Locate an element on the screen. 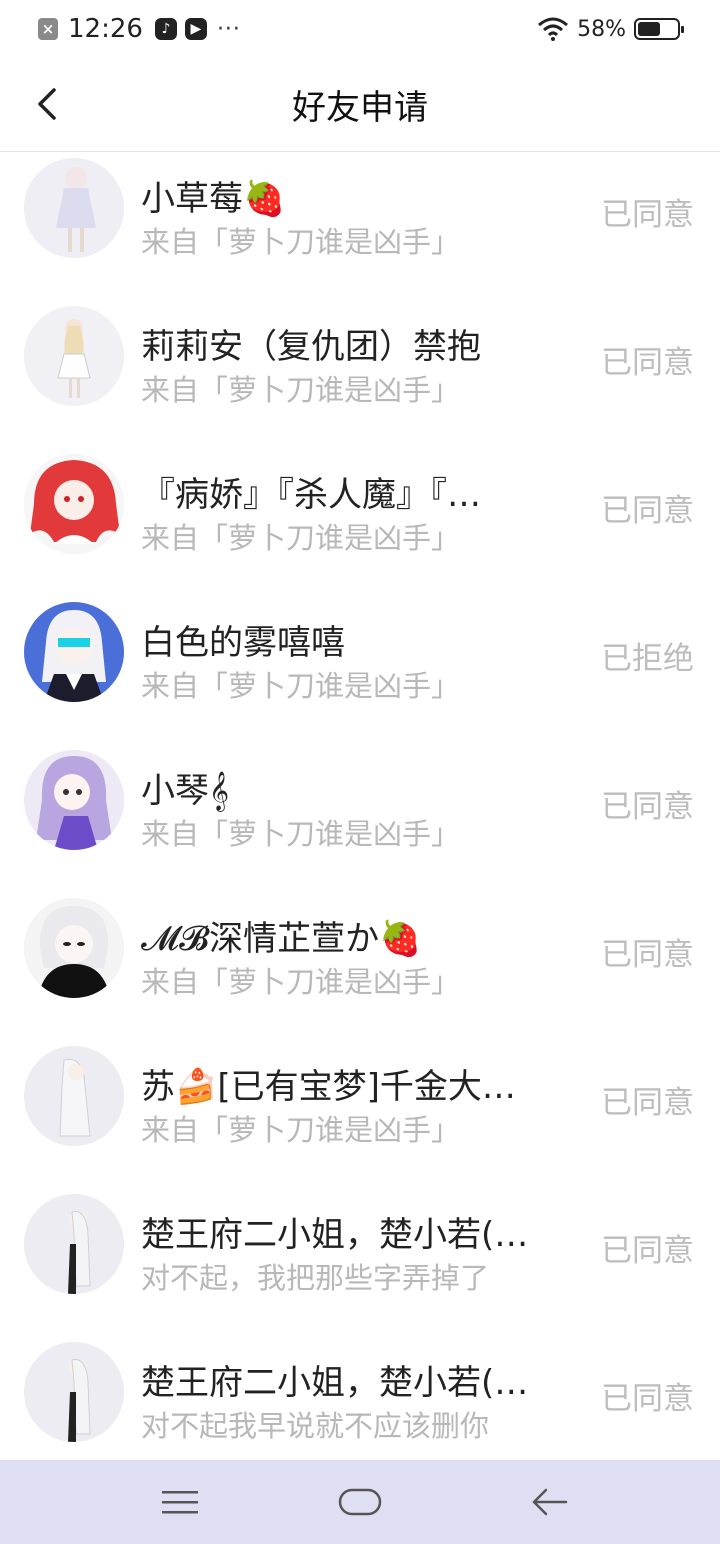  requester-name: 小琴𝄞 is located at coordinates (185, 791).